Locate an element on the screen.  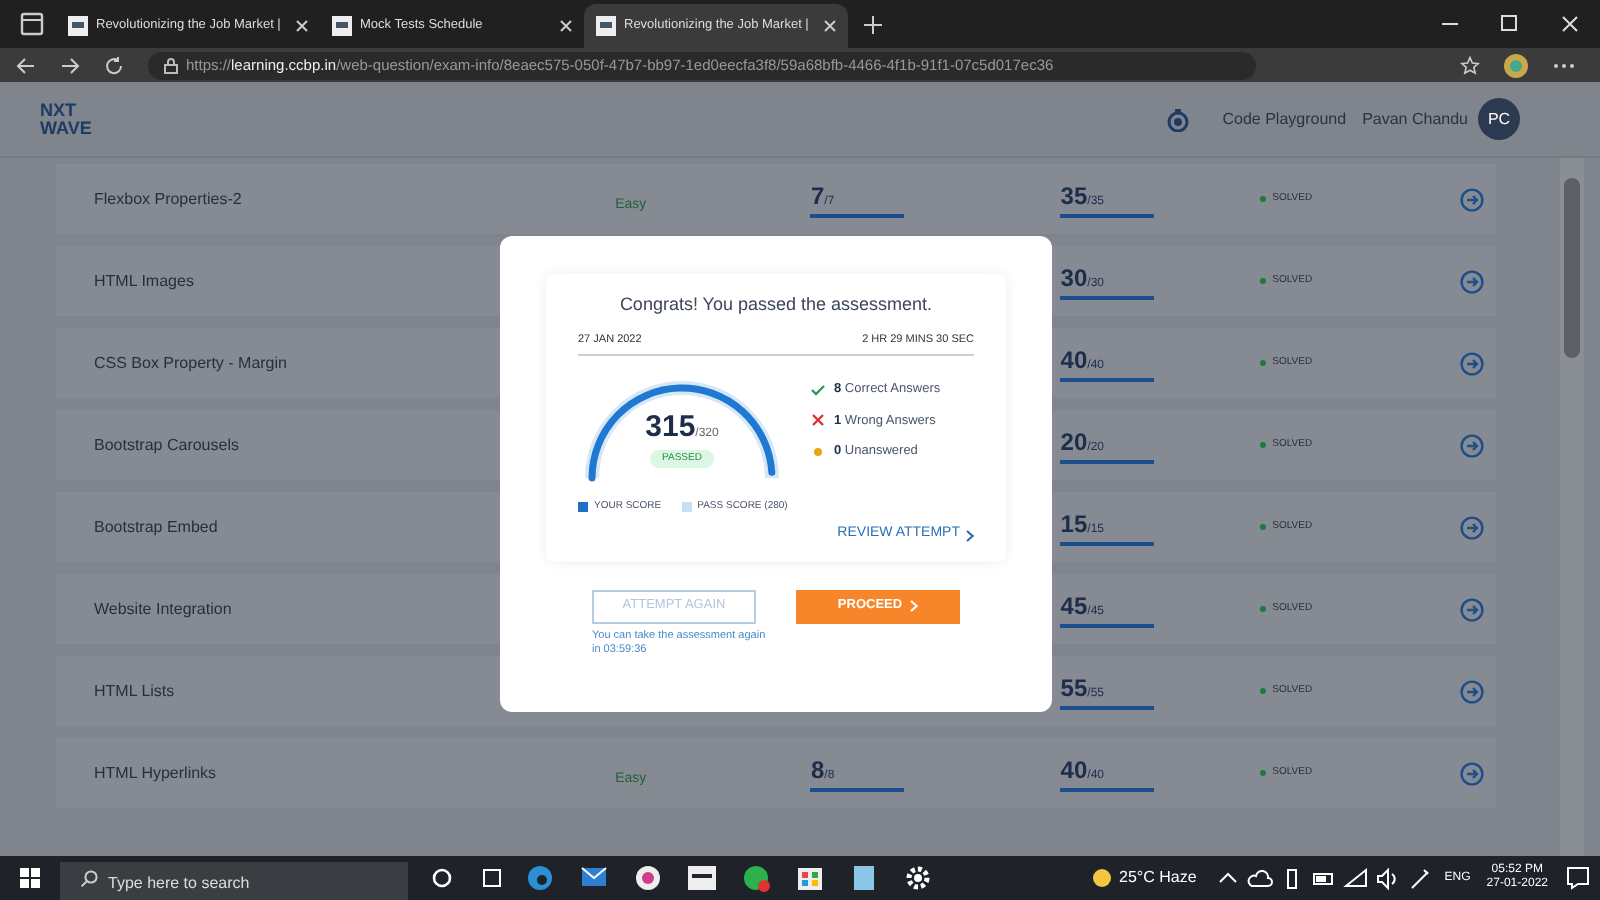
problem-name: CSS Box Property - Margin is located at coordinates (190, 363).